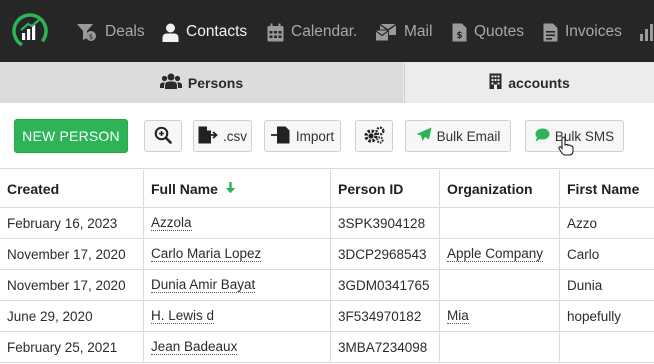 Image resolution: width=654 pixels, height=364 pixels. I want to click on person-link: H. Lewis d, so click(183, 316).